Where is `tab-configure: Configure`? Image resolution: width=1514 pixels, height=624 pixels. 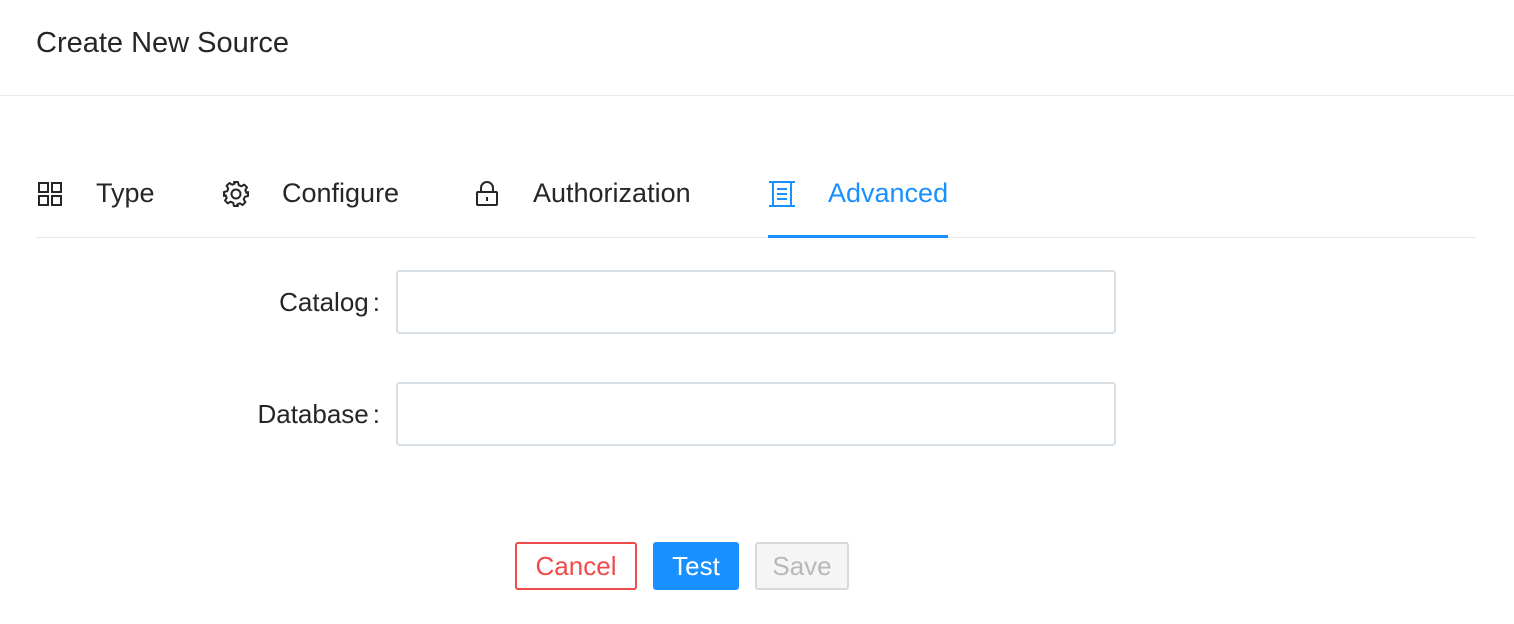
tab-configure: Configure is located at coordinates (310, 193).